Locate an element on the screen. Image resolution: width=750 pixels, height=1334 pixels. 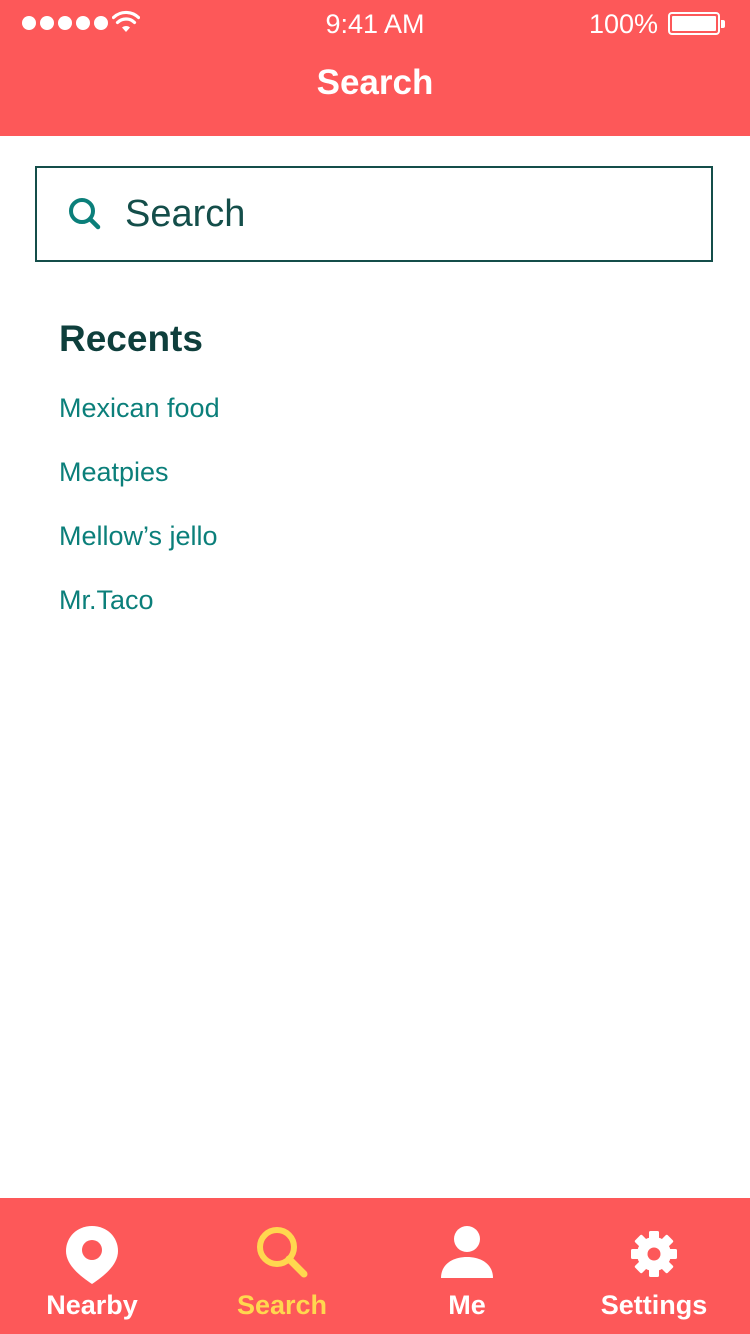
search-input is located at coordinates (405, 214).